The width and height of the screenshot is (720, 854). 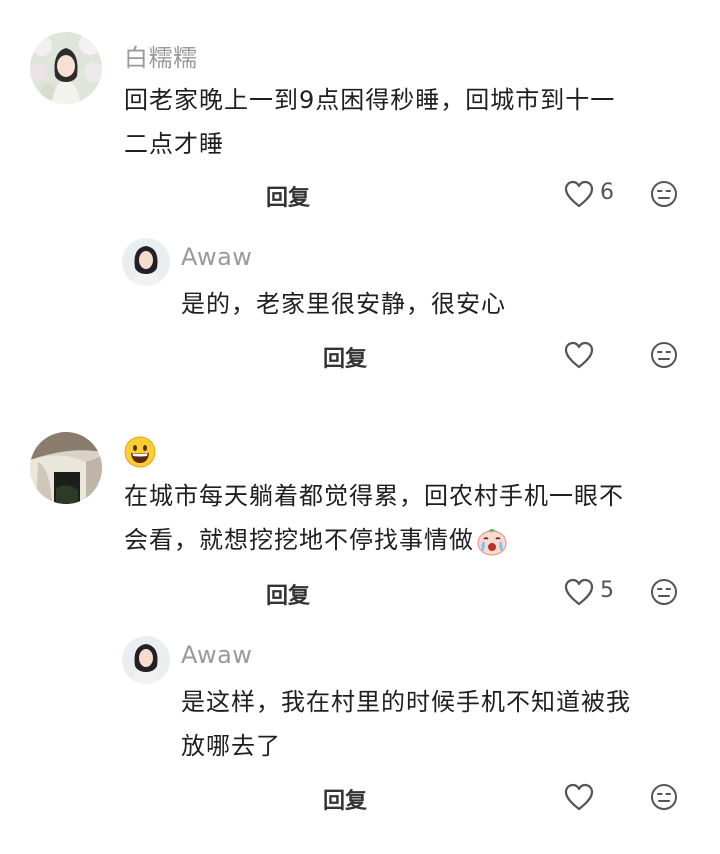 What do you see at coordinates (343, 304) in the screenshot?
I see `comment-line: 是的，老家里很安静，很安心` at bounding box center [343, 304].